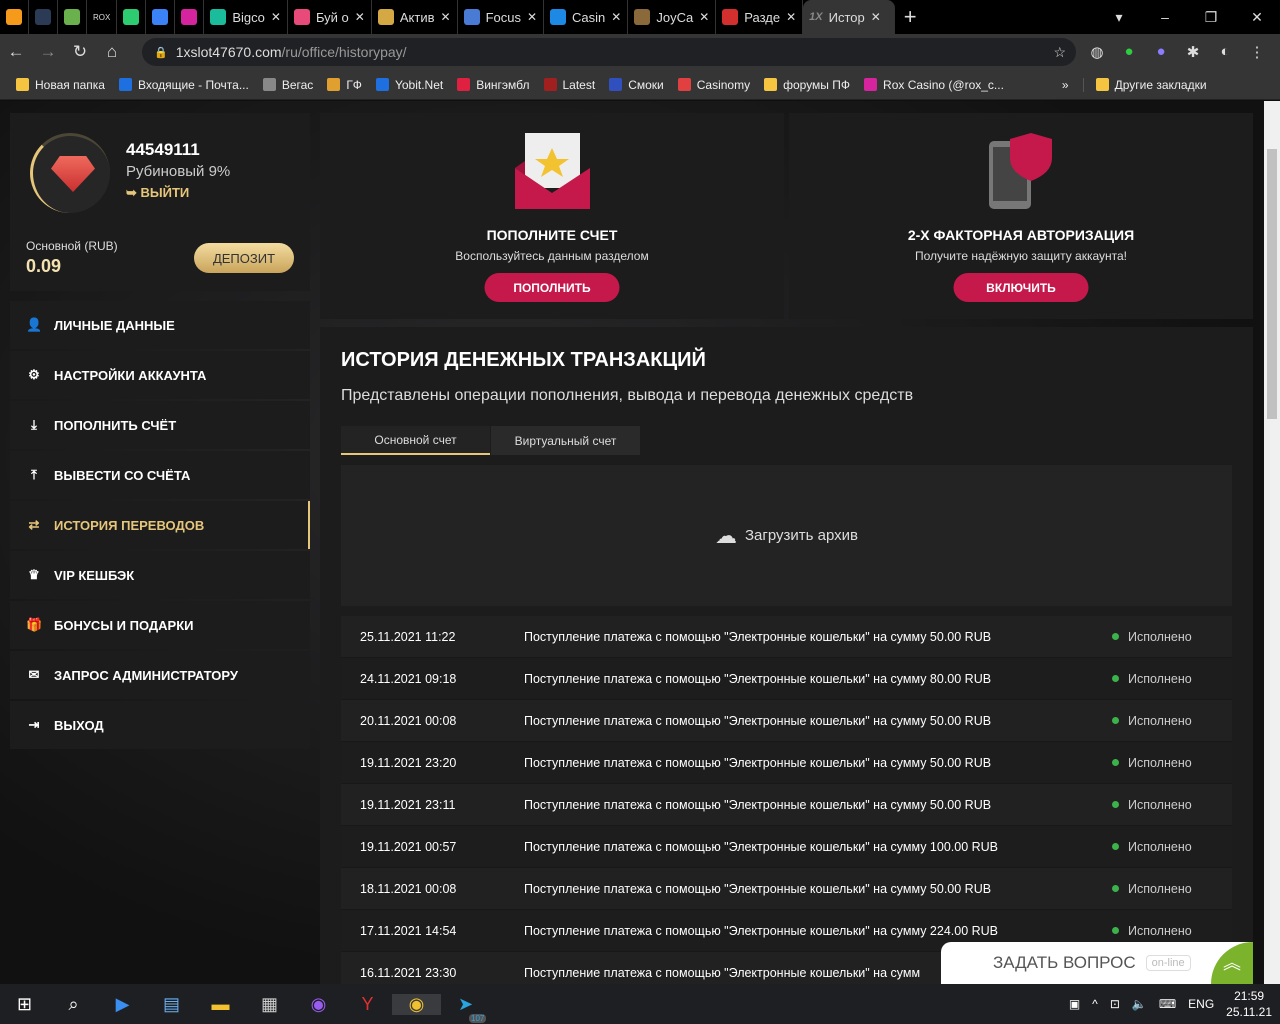 This screenshot has width=1280, height=1024. I want to click on reload-icon: ↻, so click(80, 52).